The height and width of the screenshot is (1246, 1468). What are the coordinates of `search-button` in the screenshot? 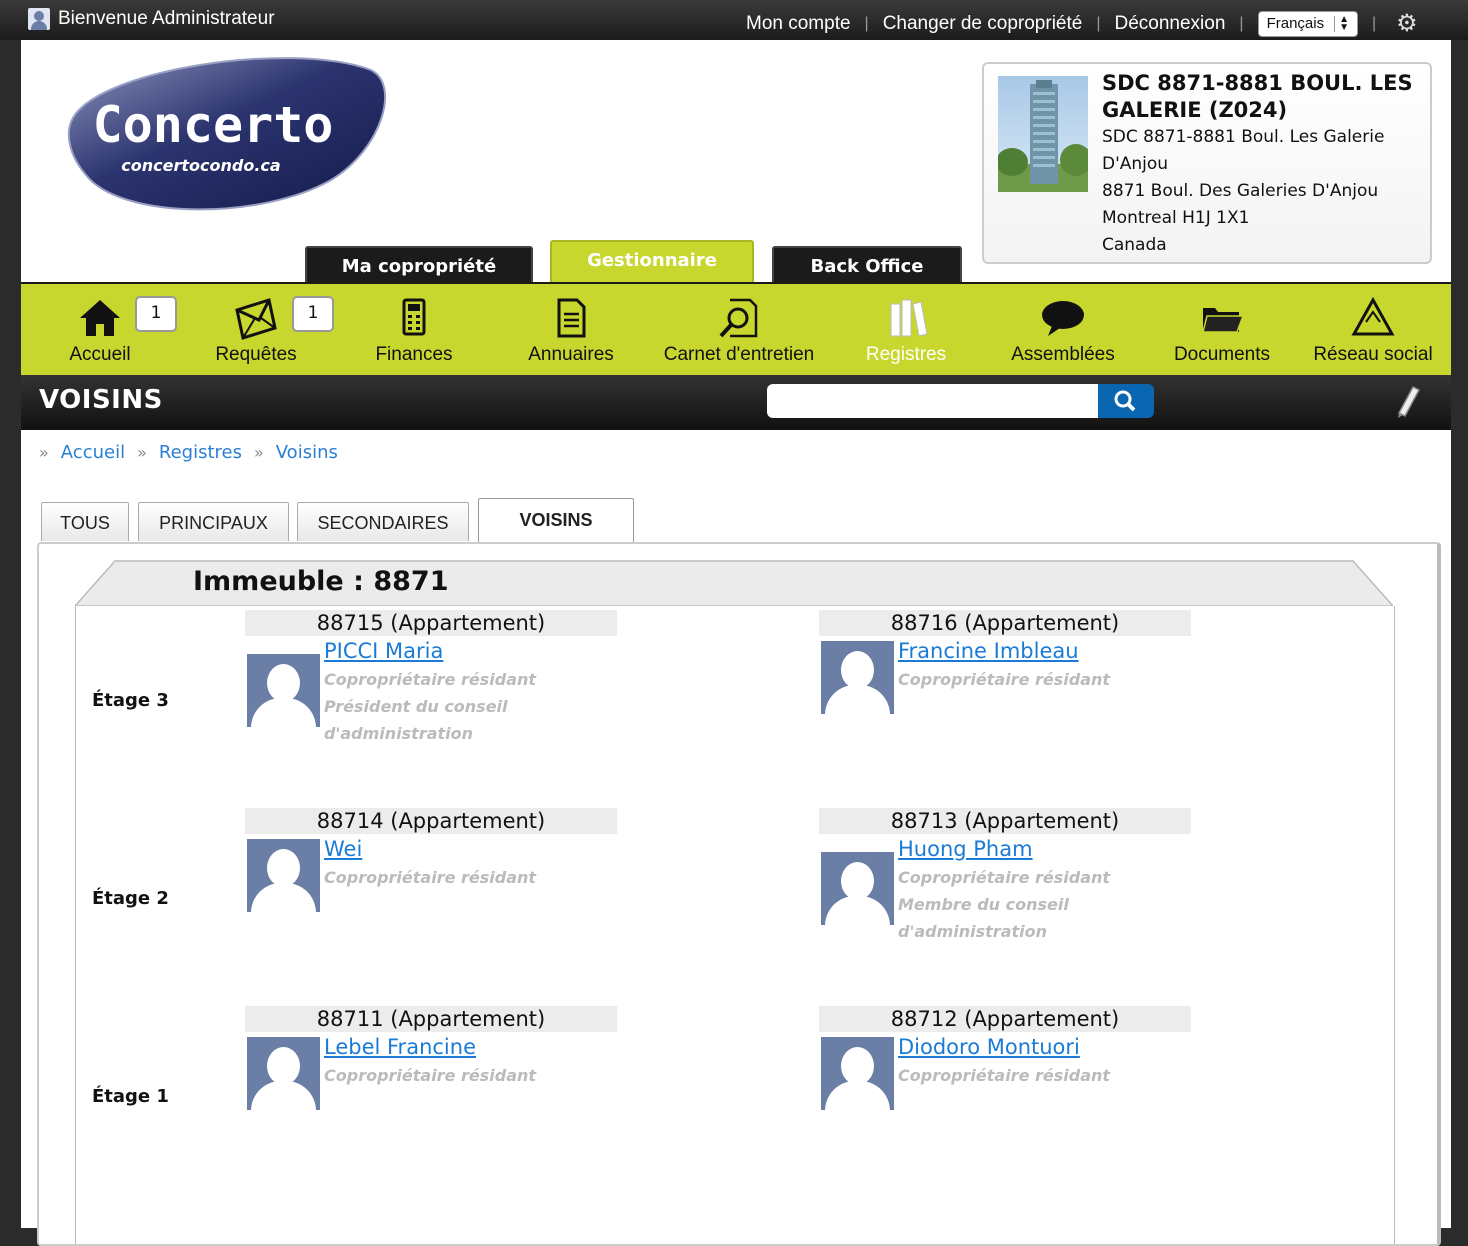 It's located at (1126, 401).